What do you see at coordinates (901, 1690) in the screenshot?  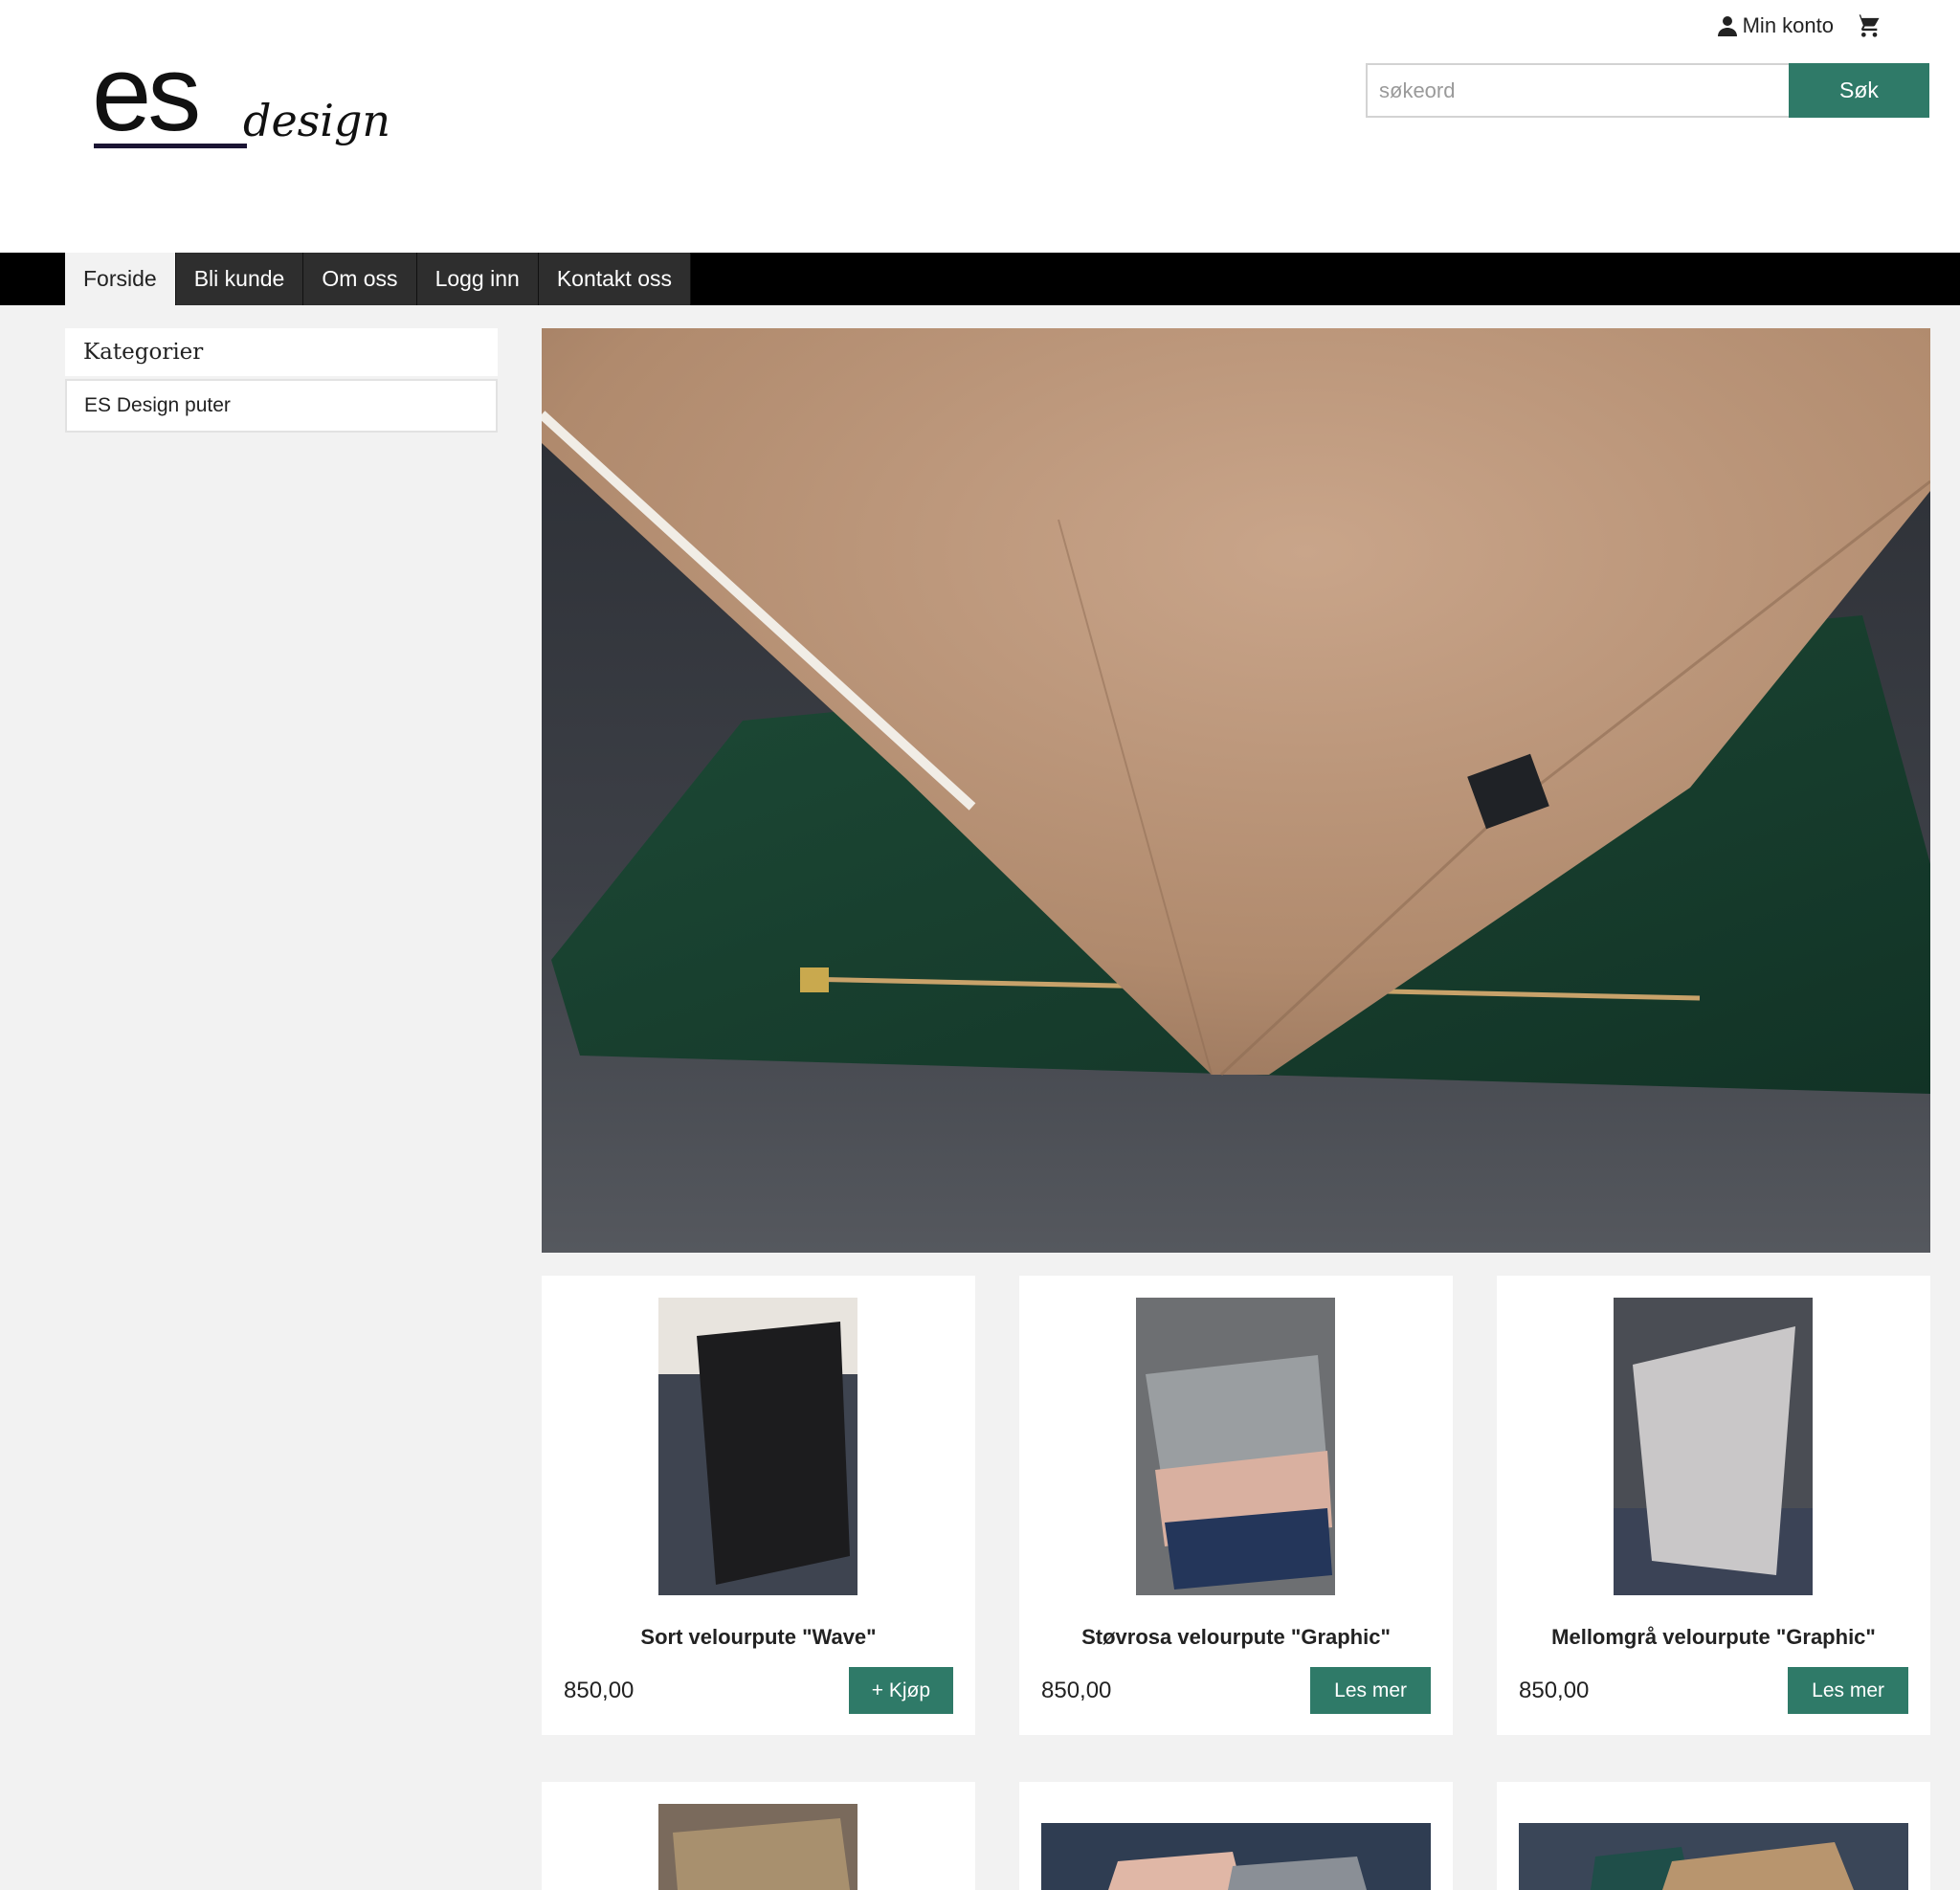 I see `buy-button: + Kjøp` at bounding box center [901, 1690].